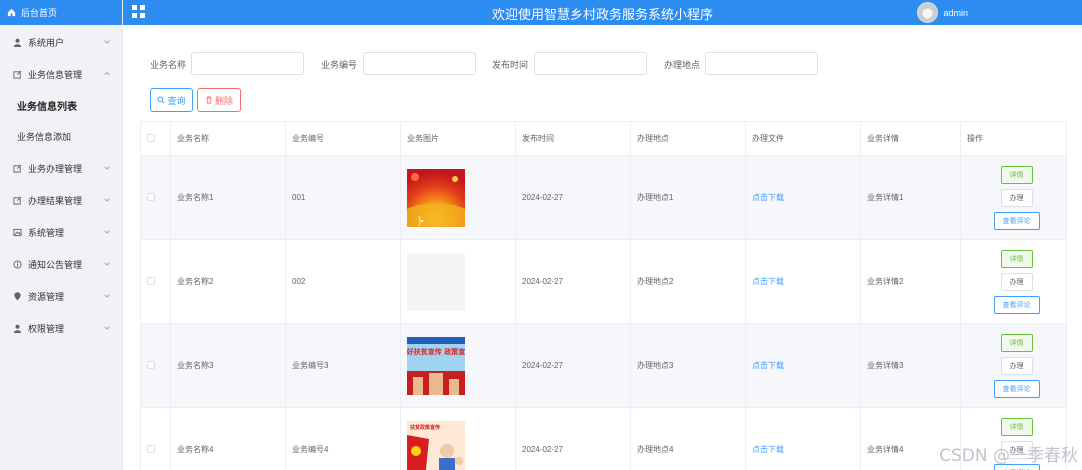  What do you see at coordinates (436, 365) in the screenshot?
I see `business-image: 做好扶贫宣传 政策宣传` at bounding box center [436, 365].